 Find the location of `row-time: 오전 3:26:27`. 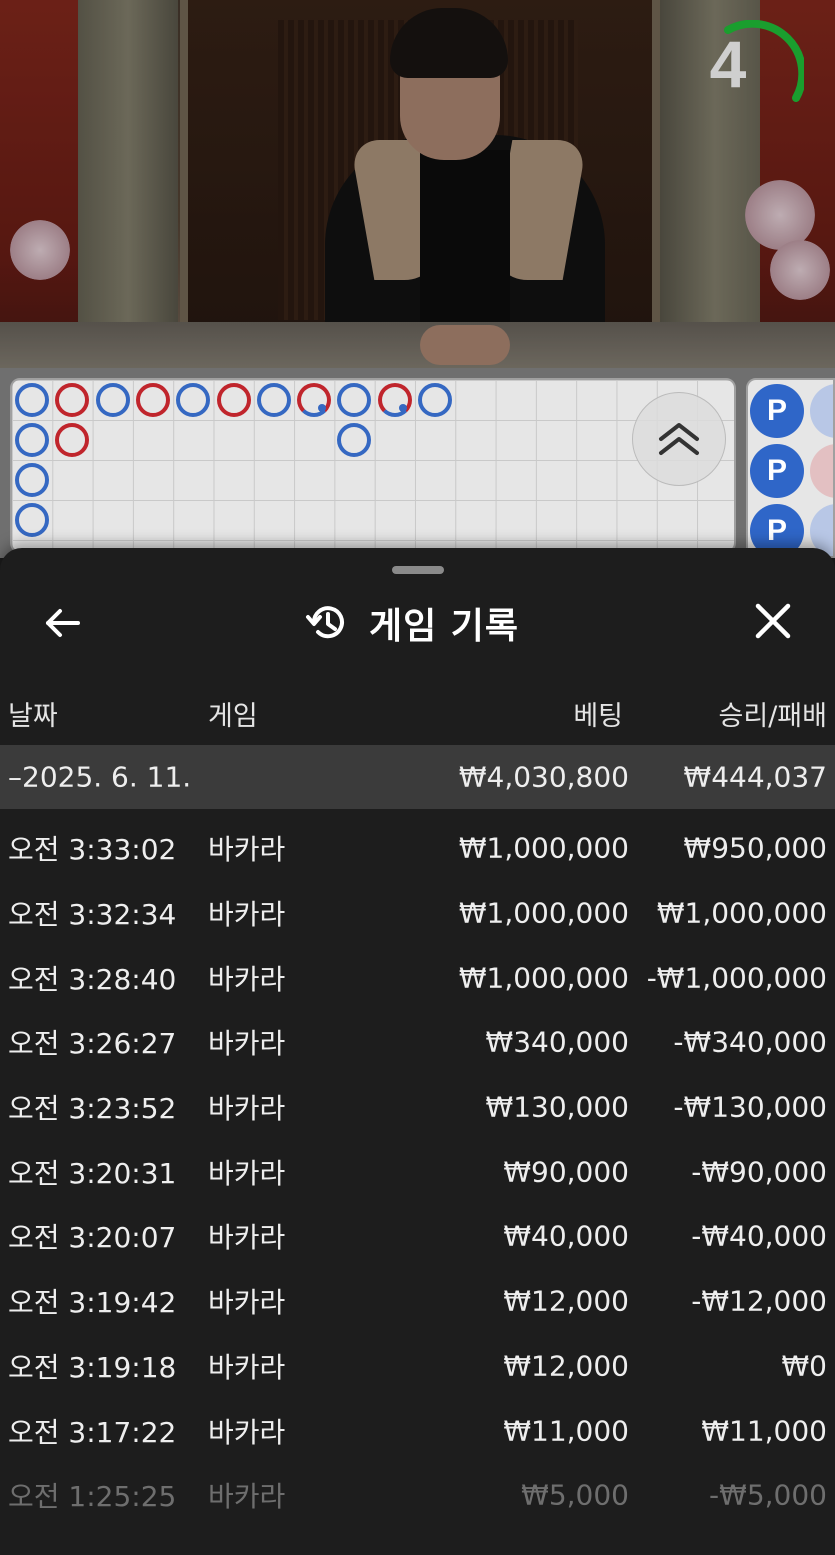

row-time: 오전 3:26:27 is located at coordinates (92, 1044).